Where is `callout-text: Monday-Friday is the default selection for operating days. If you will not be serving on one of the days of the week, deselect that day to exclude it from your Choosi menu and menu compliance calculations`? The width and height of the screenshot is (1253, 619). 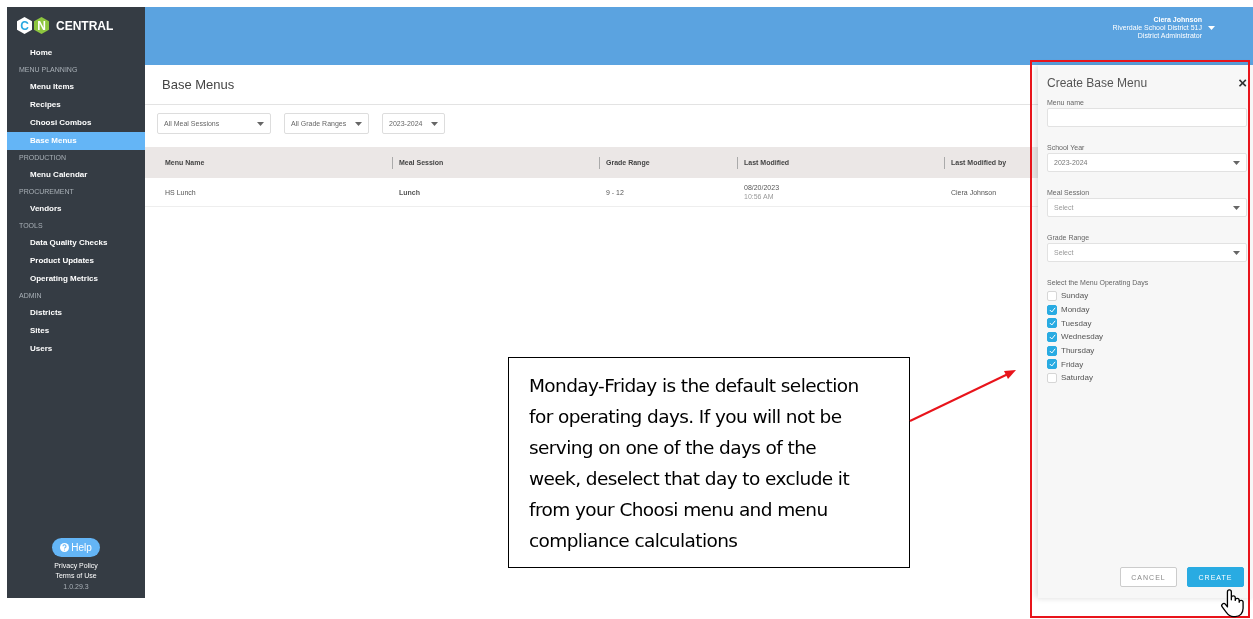
callout-text: Monday-Friday is the default selection for operating days. If you will not be serving on one of the days of the week, deselect that day to exclude it from your Choosi menu and menu compliance calculations is located at coordinates (709, 462).